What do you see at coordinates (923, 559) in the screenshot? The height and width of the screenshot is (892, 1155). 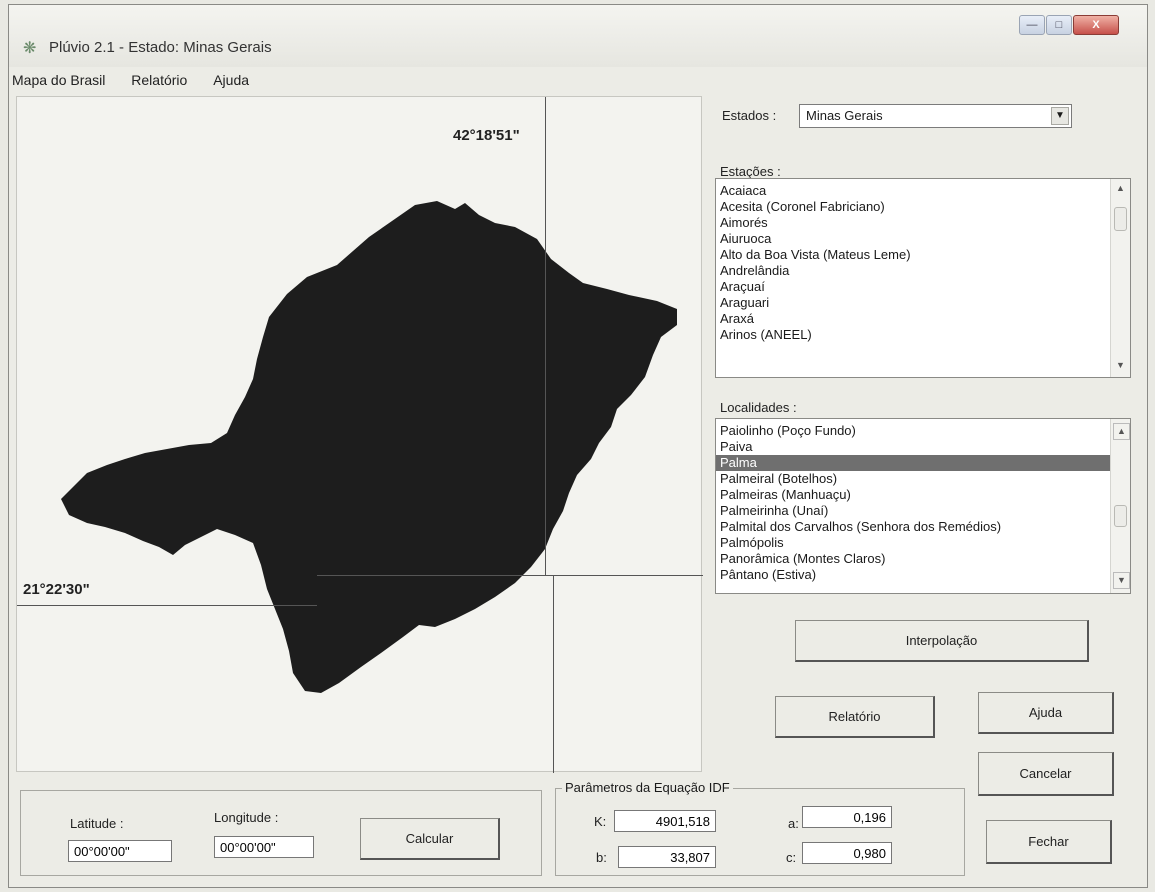 I see `localidades-list-item: Panorâmica (Montes Claros)` at bounding box center [923, 559].